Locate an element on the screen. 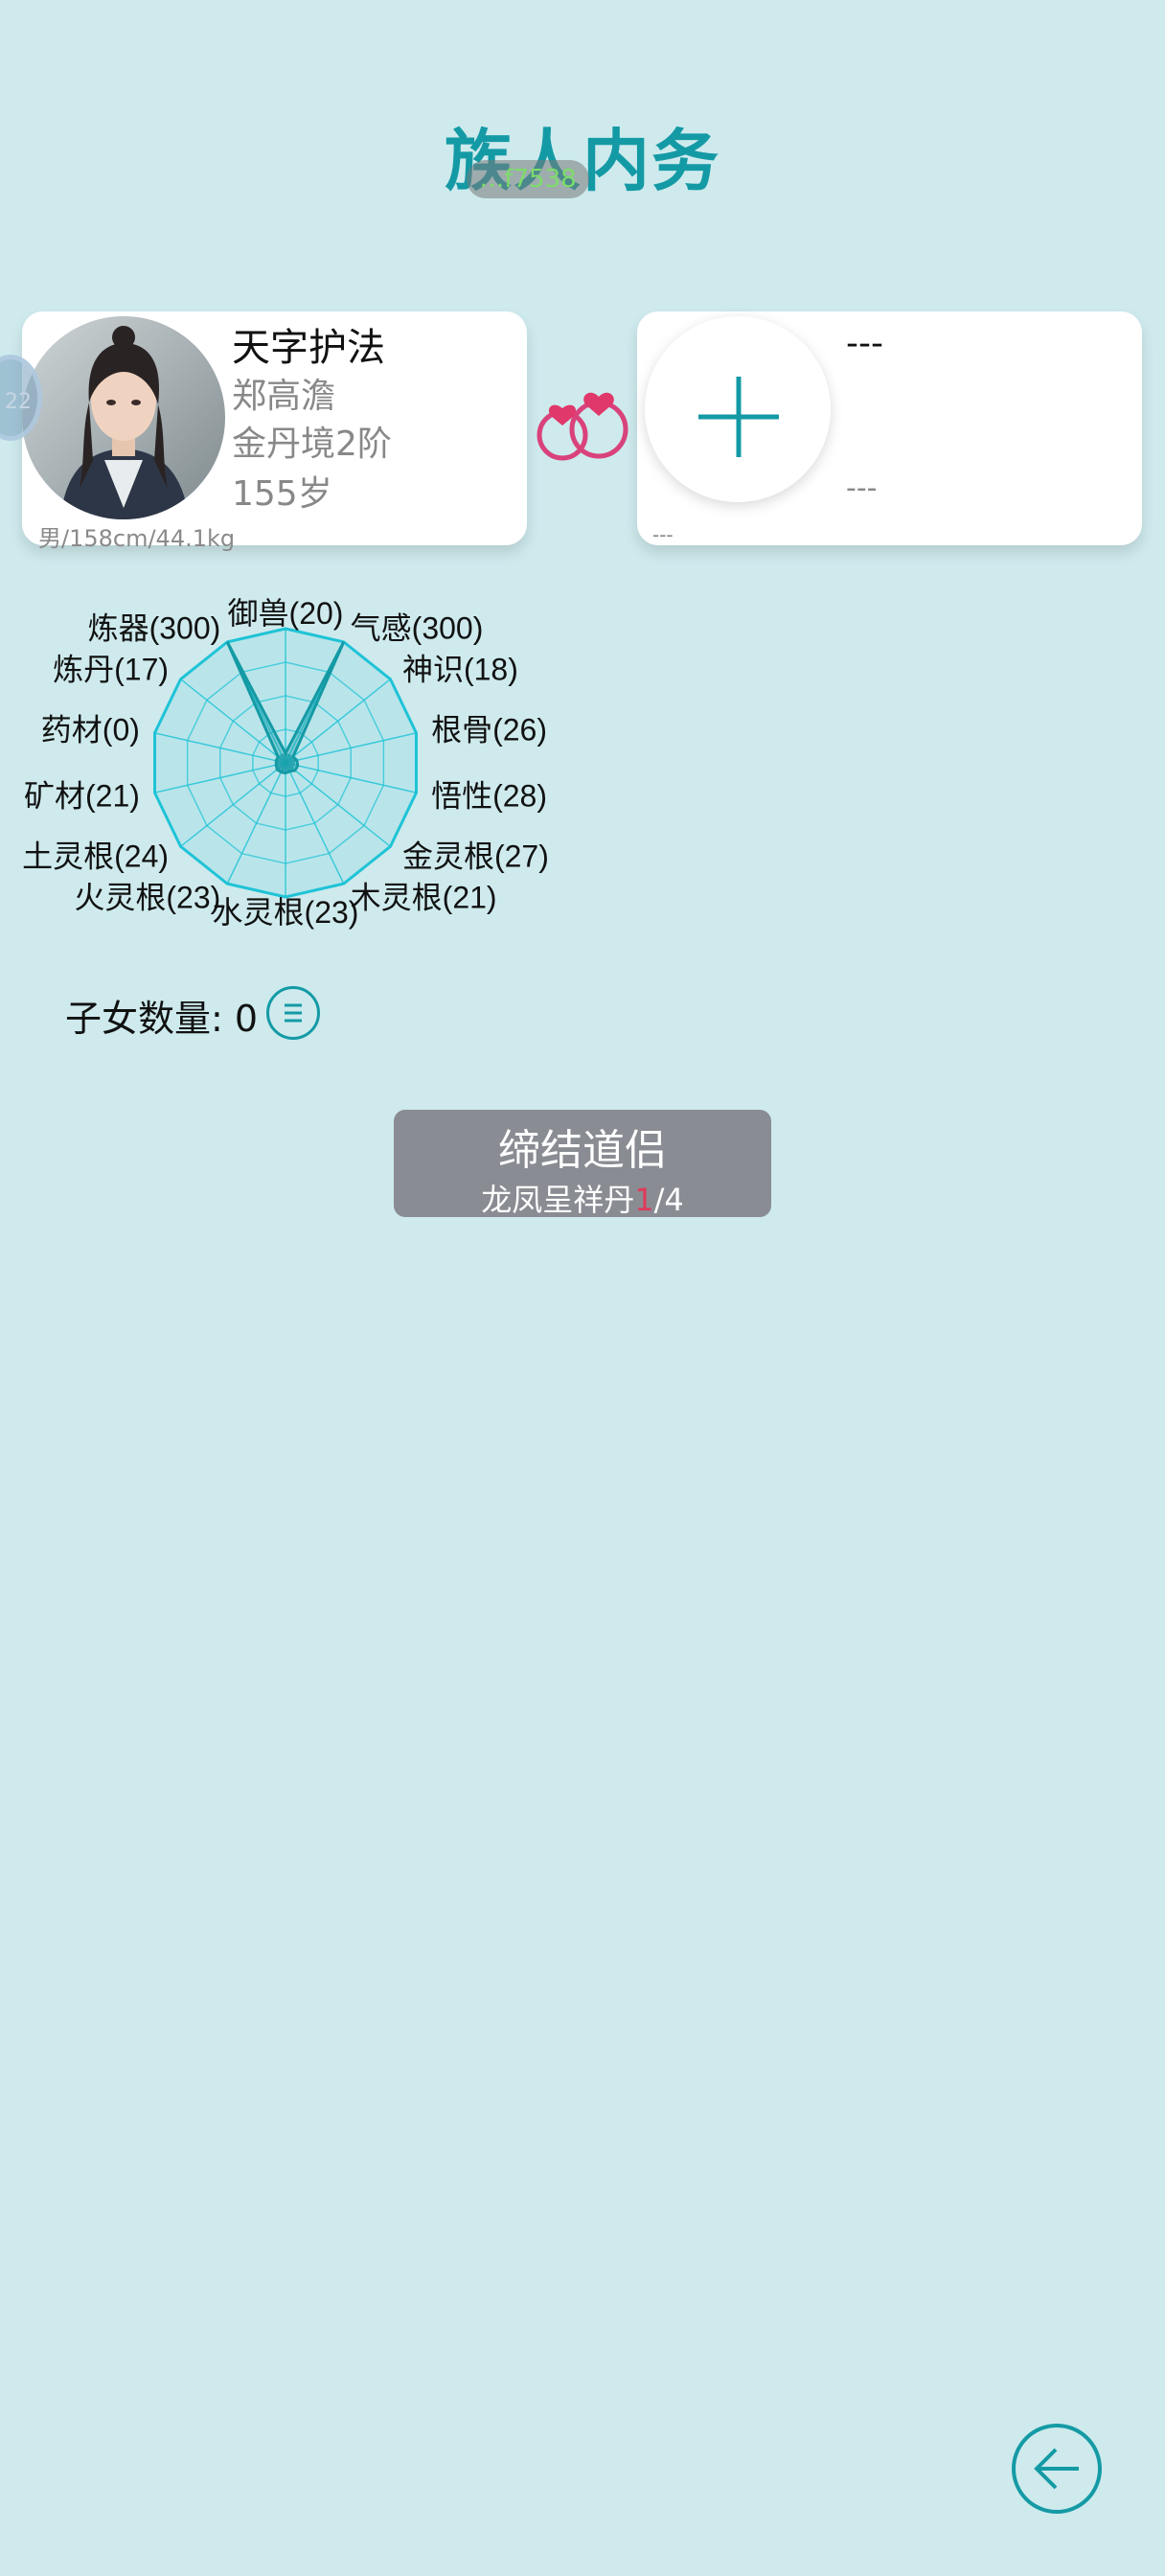  radar-label: 水灵根(23) is located at coordinates (286, 912).